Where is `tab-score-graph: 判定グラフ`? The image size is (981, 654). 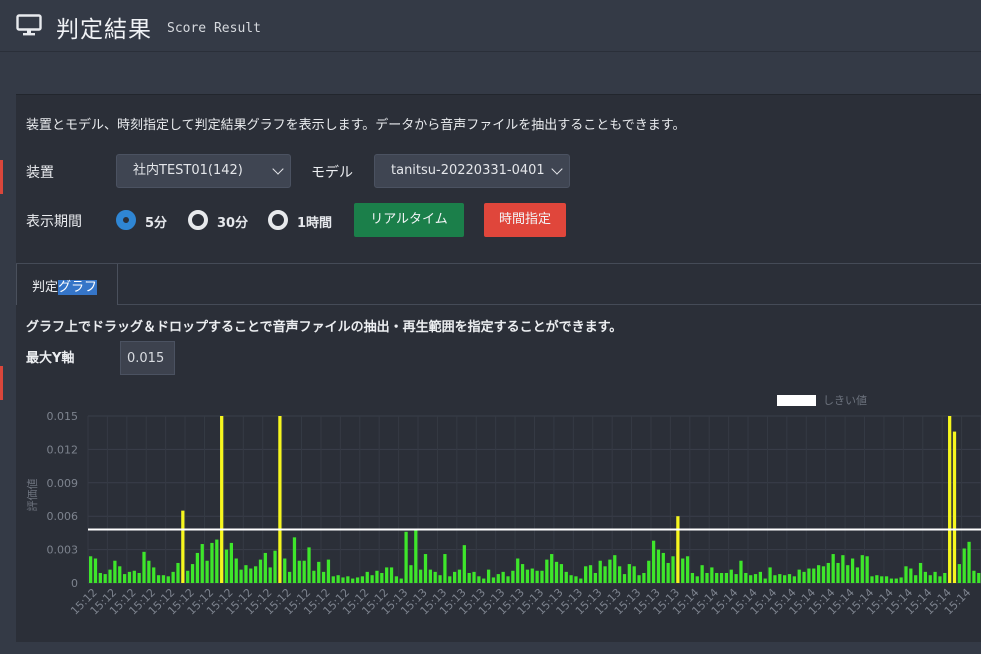 tab-score-graph: 判定グラフ is located at coordinates (67, 284).